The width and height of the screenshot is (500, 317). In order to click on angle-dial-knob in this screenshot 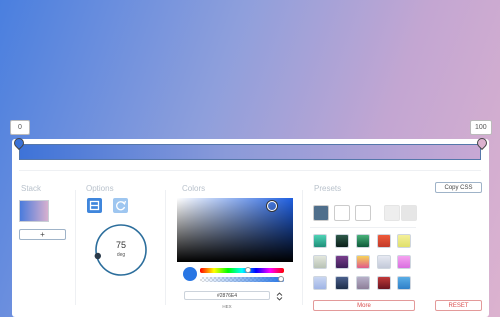, I will do `click(97, 256)`.